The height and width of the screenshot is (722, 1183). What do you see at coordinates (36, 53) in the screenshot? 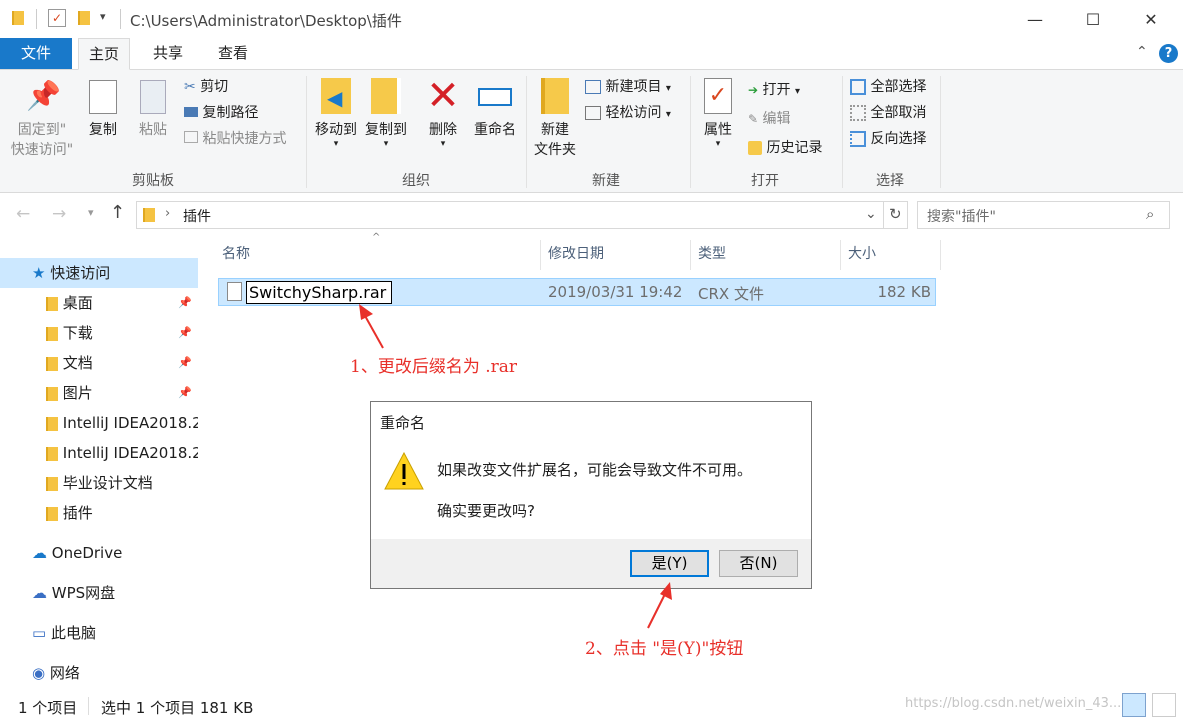
I see `tab-file: 文件` at bounding box center [36, 53].